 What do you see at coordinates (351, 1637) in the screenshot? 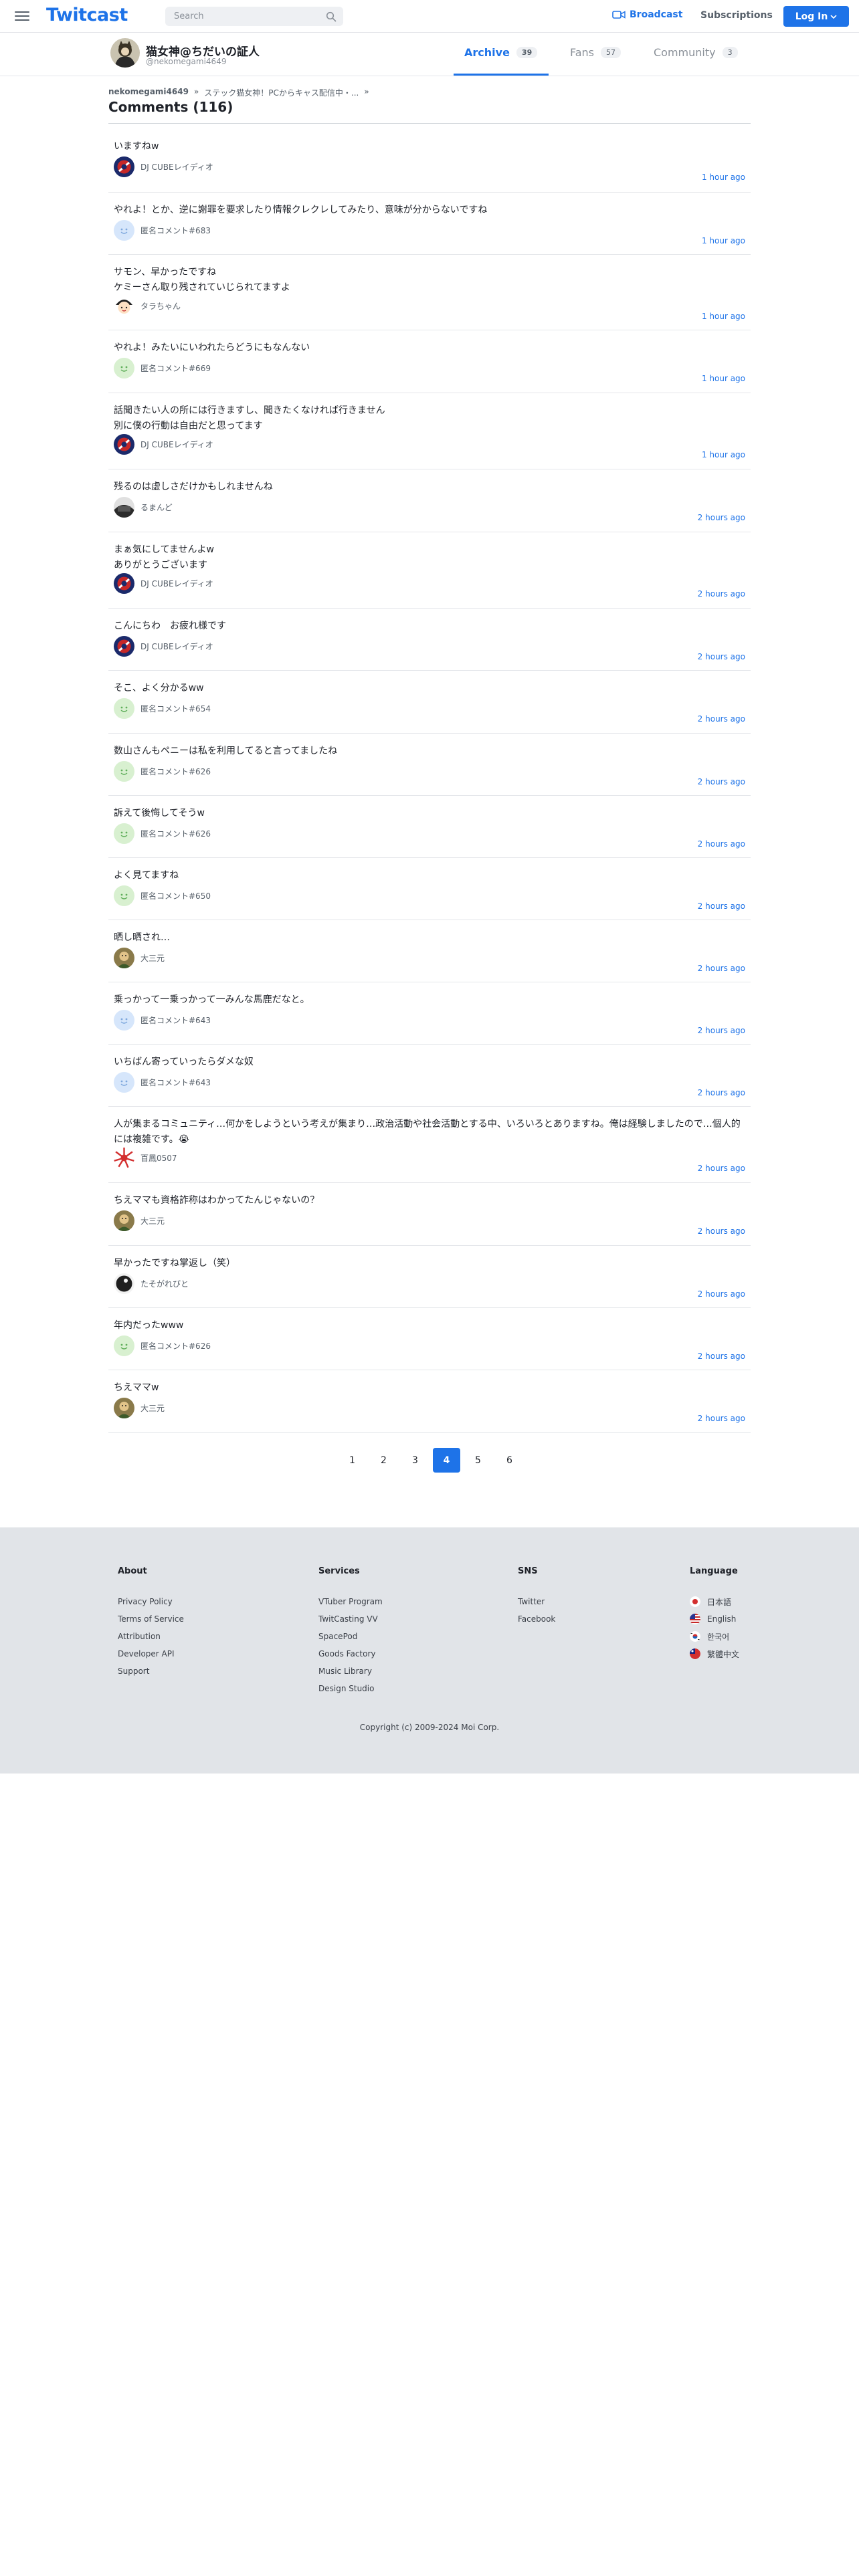
I see `footer-link: SpacePod` at bounding box center [351, 1637].